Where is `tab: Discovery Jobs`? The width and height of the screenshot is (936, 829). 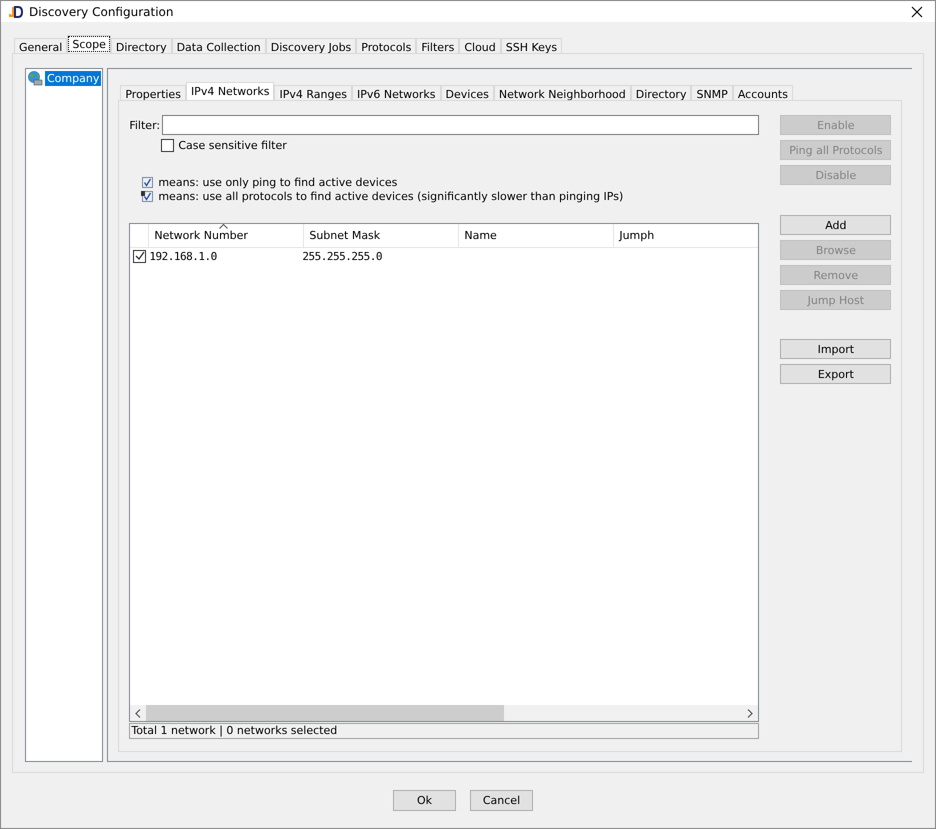 tab: Discovery Jobs is located at coordinates (311, 45).